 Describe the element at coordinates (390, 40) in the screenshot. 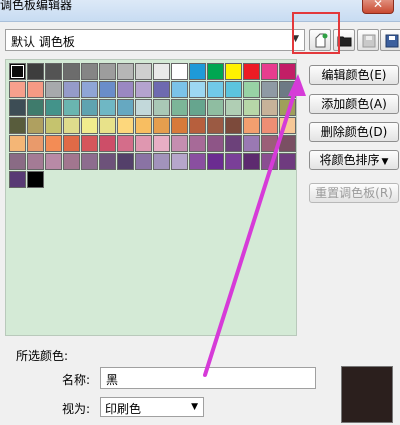

I see `save-as-palette-button` at that location.